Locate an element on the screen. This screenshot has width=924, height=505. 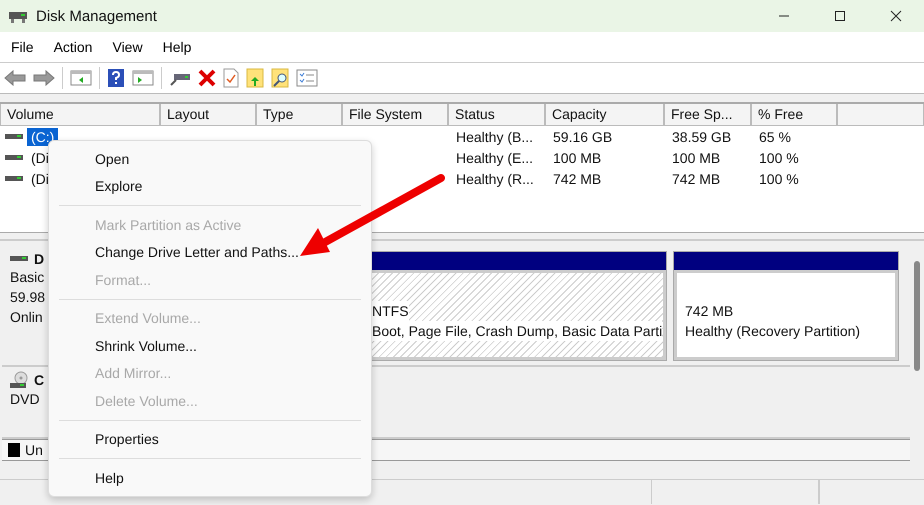
menu-item: File is located at coordinates (22, 47).